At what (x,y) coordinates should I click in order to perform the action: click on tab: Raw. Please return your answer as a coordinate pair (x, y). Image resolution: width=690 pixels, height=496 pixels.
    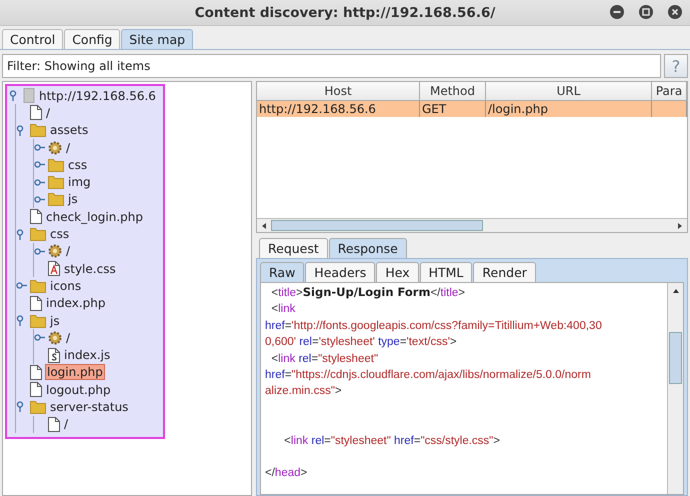
    Looking at the image, I should click on (282, 272).